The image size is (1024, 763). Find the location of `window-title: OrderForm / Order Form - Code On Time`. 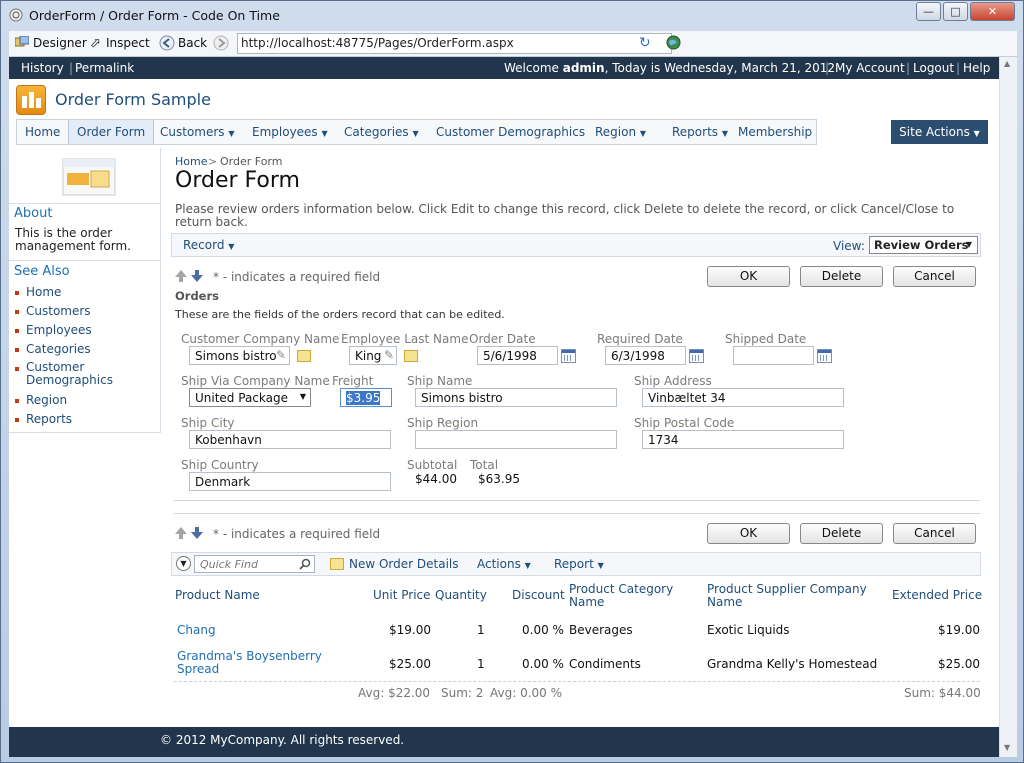

window-title: OrderForm / Order Form - Code On Time is located at coordinates (154, 15).